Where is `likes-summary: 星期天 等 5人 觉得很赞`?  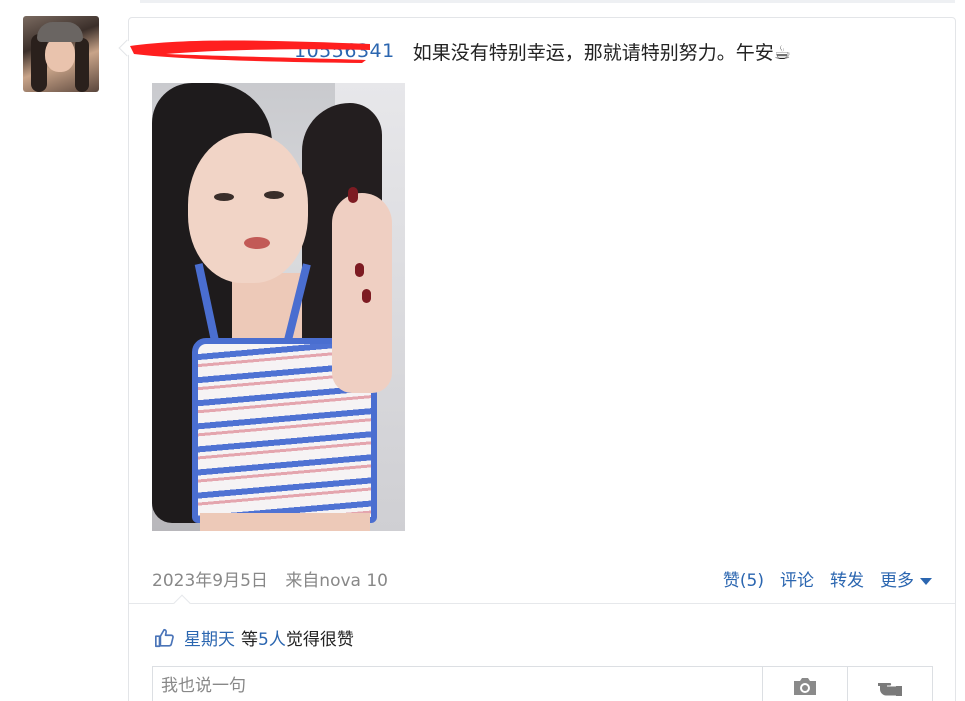 likes-summary: 星期天 等 5人 觉得很赞 is located at coordinates (254, 637).